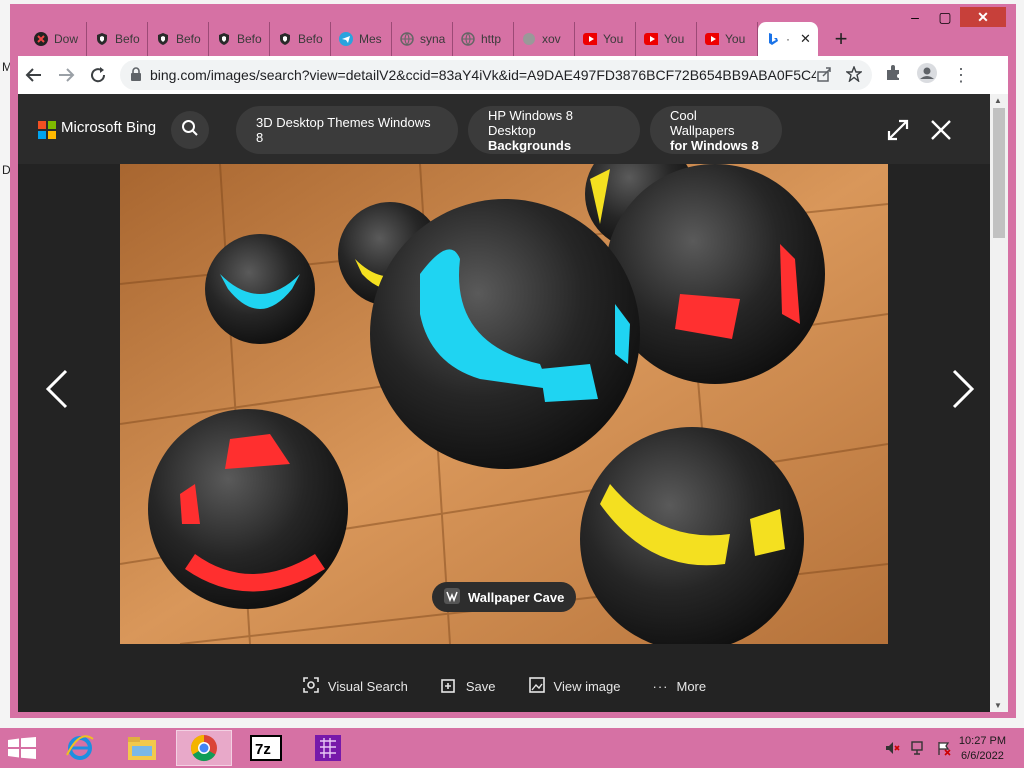 The image size is (1024, 768). Describe the element at coordinates (898, 130) in the screenshot. I see `expand-icon` at that location.